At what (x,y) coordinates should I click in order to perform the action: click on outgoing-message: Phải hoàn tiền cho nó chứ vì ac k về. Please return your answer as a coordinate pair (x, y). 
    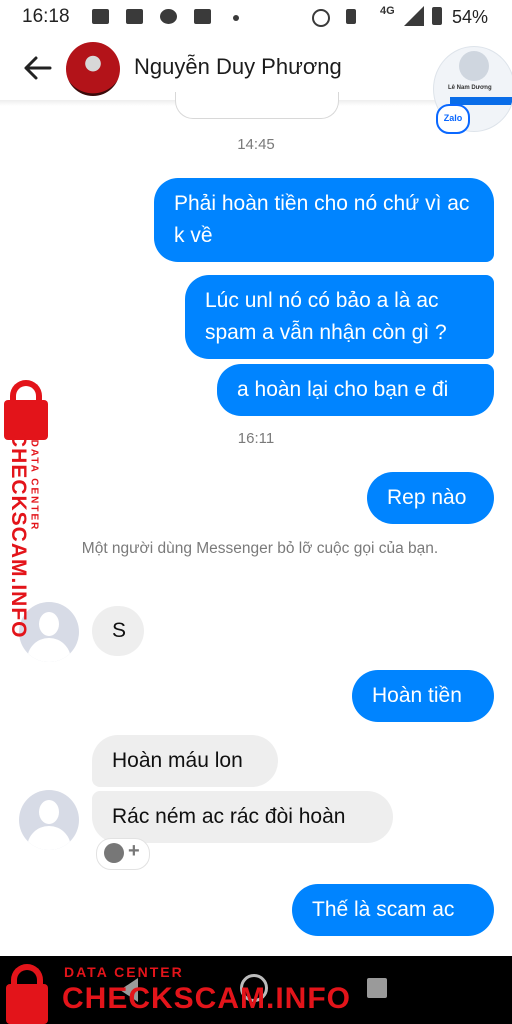
    Looking at the image, I should click on (324, 220).